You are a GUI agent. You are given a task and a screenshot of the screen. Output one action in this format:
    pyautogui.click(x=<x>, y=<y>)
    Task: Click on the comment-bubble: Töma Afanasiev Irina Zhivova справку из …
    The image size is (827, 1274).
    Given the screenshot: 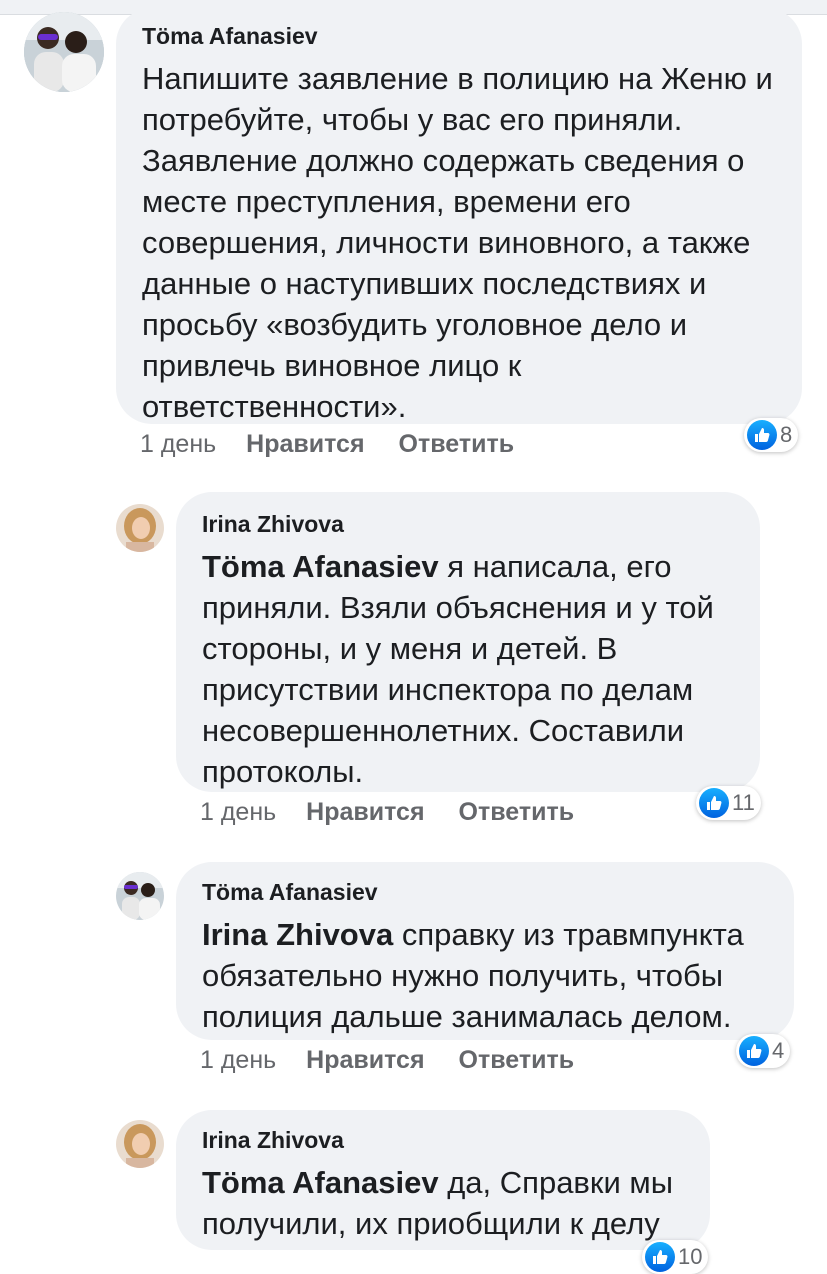 What is the action you would take?
    pyautogui.click(x=485, y=951)
    